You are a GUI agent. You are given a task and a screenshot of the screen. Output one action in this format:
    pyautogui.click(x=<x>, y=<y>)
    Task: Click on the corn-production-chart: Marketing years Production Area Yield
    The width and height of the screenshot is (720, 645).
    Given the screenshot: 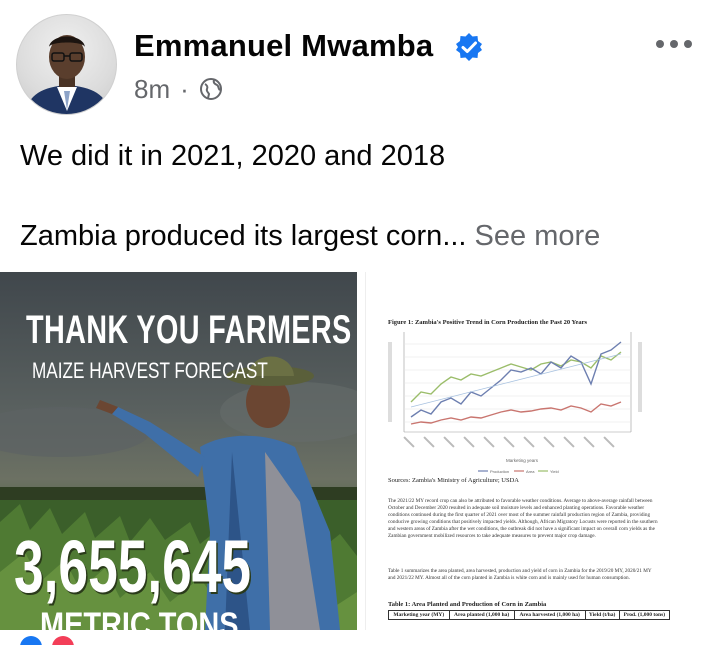 What is the action you would take?
    pyautogui.click(x=515, y=403)
    